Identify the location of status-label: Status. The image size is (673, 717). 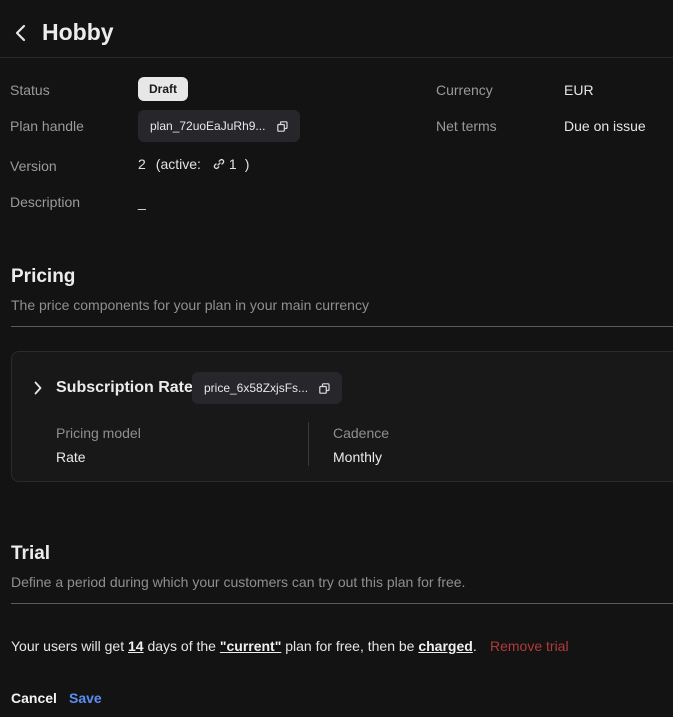
(30, 90).